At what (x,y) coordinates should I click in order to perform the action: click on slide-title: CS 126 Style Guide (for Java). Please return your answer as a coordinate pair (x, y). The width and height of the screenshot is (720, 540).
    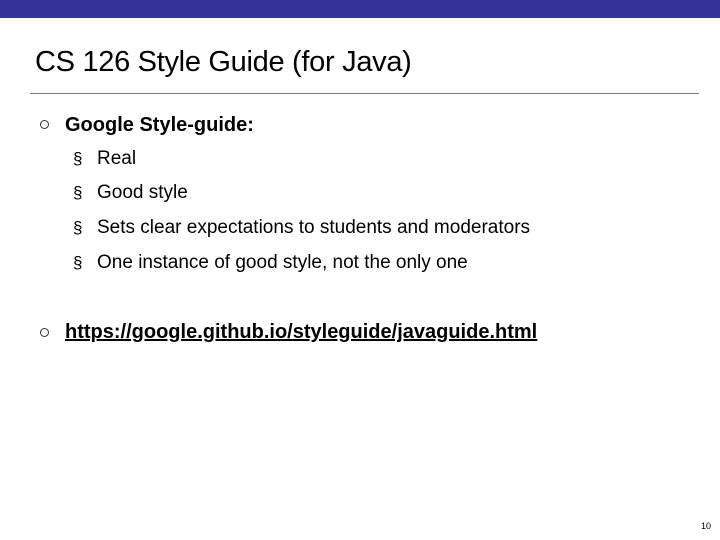
    Looking at the image, I should click on (223, 62).